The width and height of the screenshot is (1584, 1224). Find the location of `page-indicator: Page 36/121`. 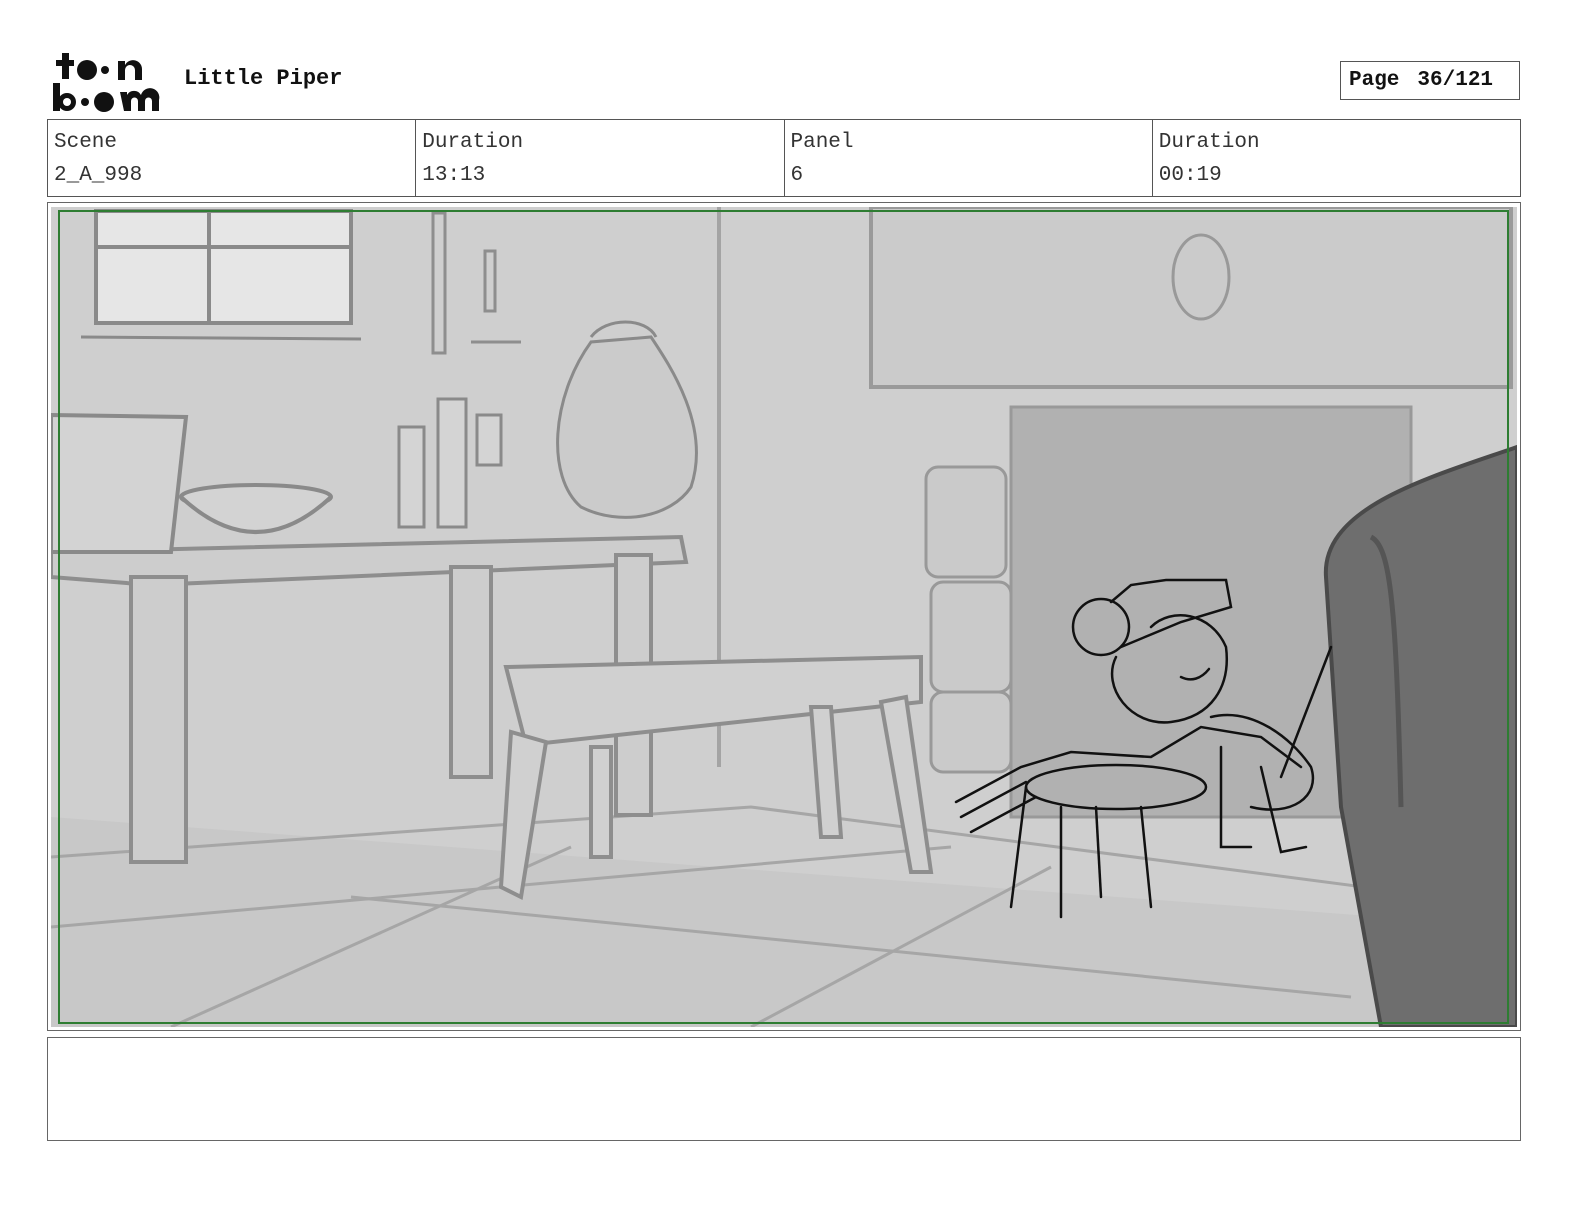

page-indicator: Page 36/121 is located at coordinates (1430, 80).